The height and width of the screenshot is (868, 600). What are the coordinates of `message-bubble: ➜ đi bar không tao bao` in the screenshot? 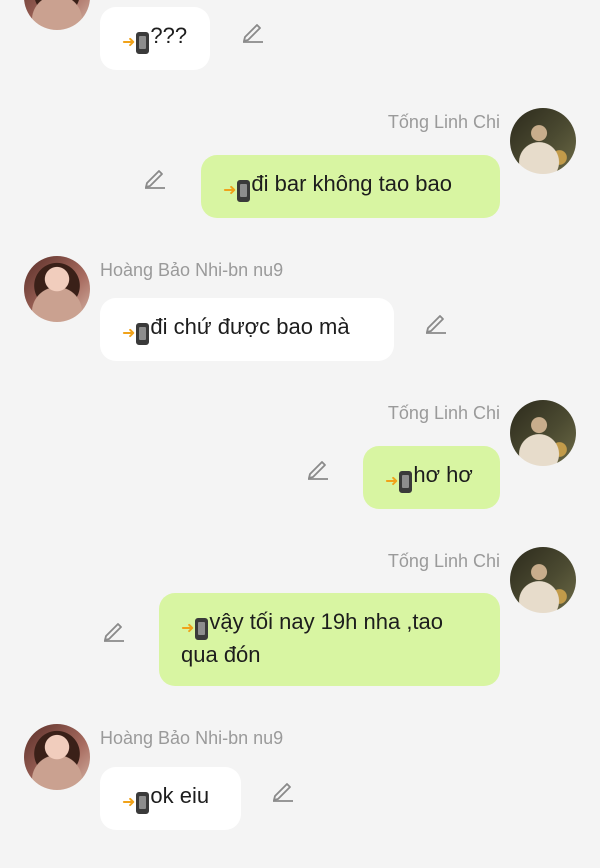 It's located at (350, 186).